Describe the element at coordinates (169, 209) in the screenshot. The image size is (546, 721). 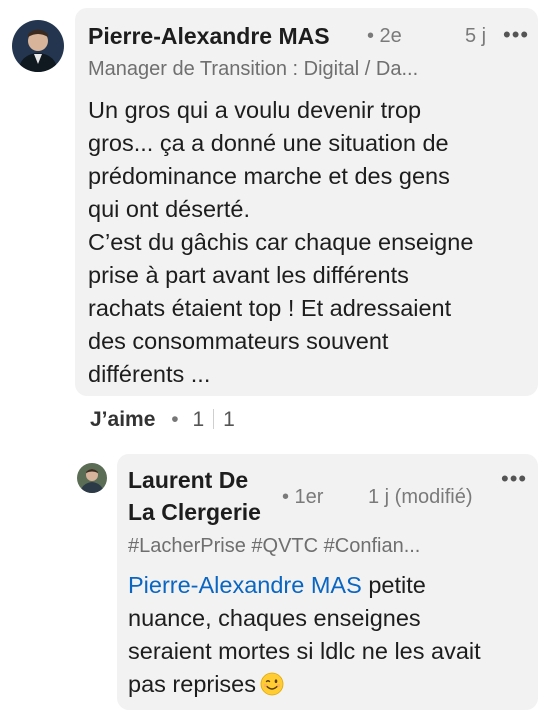
I see `comment-text-line: qui ont déserté.` at that location.